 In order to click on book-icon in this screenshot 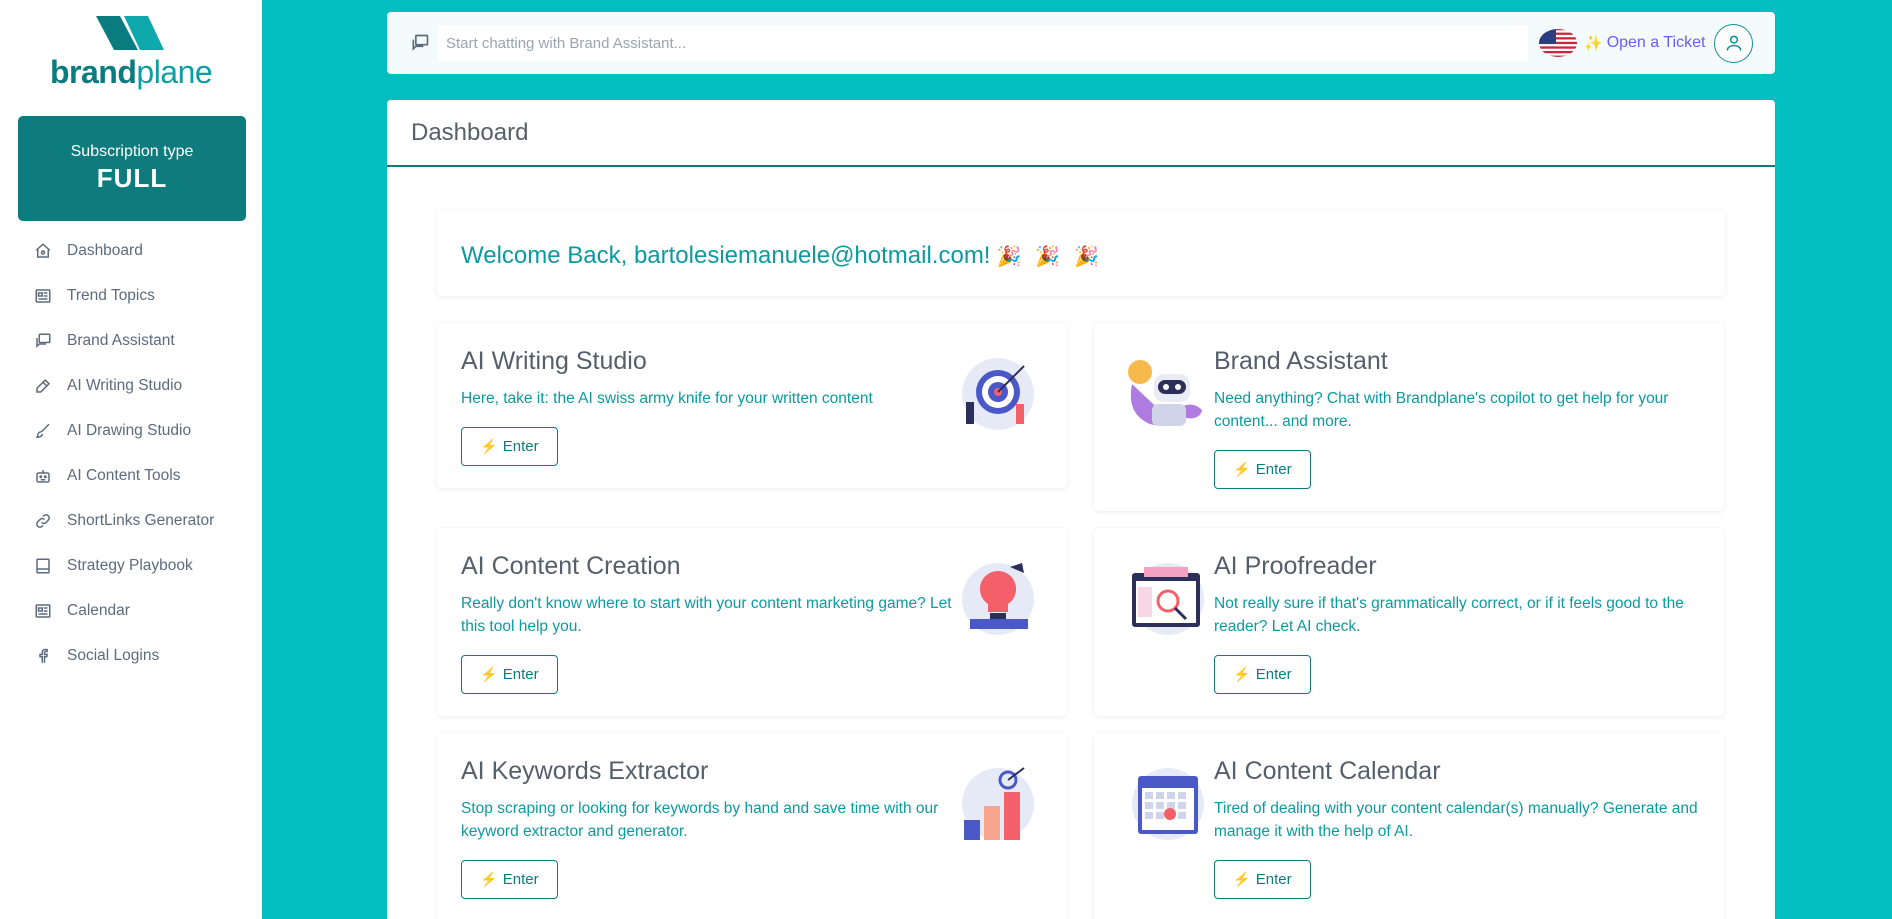, I will do `click(43, 566)`.